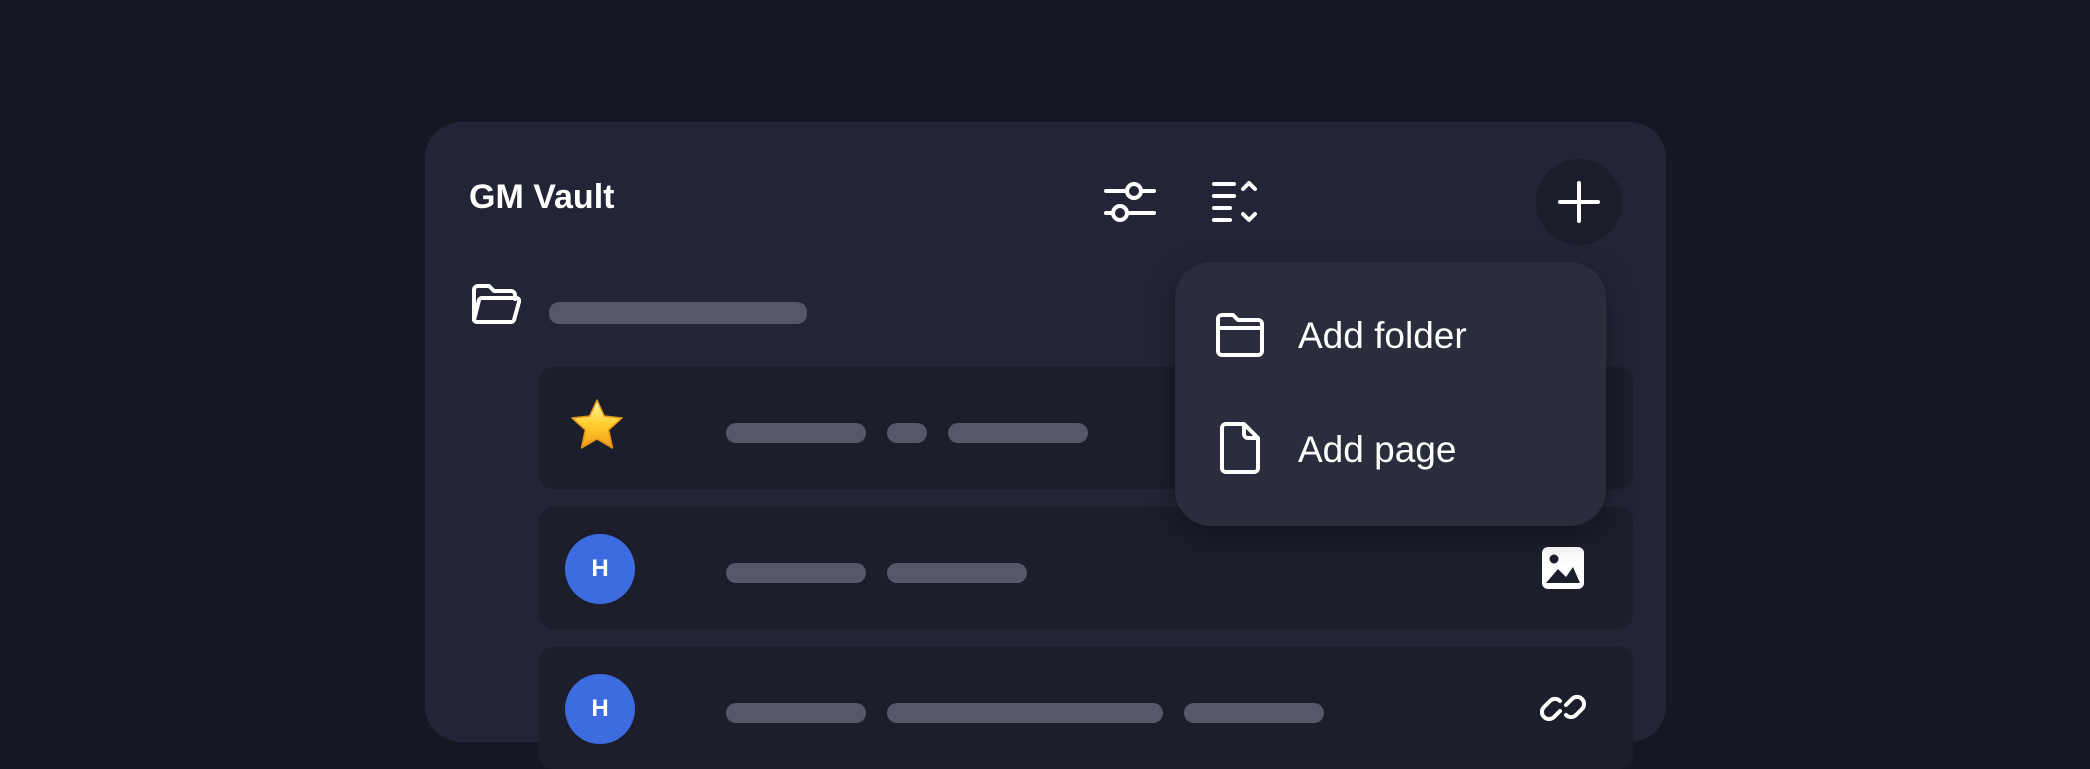 Image resolution: width=2090 pixels, height=769 pixels. I want to click on add-page-menu-item: Add page, so click(1390, 450).